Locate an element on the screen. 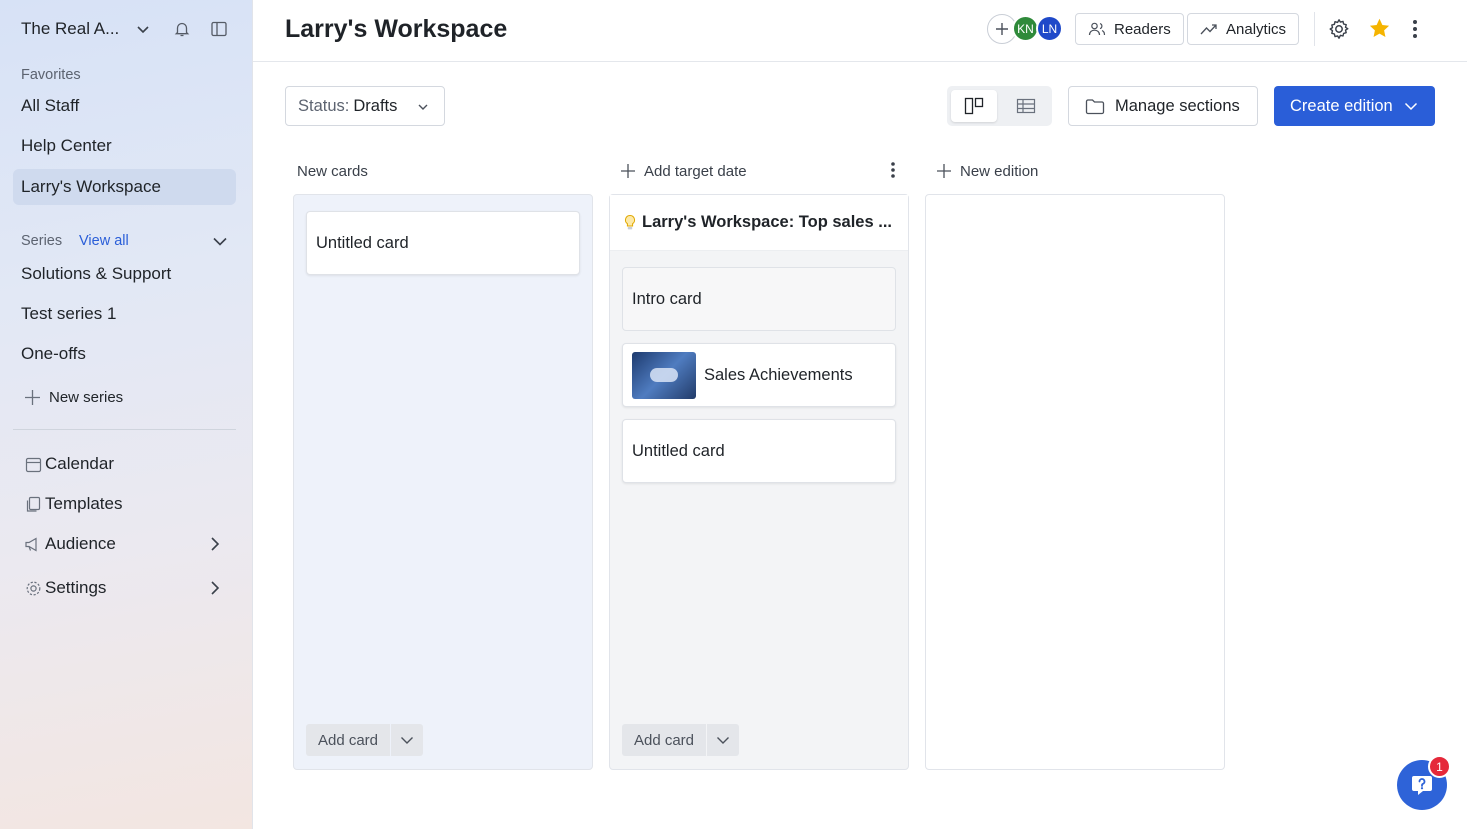  analytics-label: Analytics is located at coordinates (1256, 29).